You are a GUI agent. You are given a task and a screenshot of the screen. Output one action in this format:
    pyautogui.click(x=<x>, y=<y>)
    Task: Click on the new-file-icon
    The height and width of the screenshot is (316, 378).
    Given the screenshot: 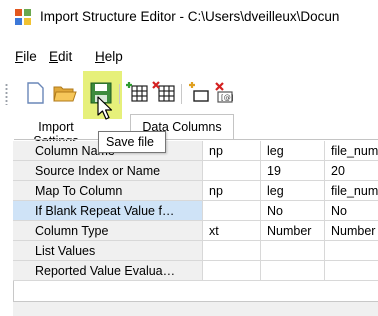 What is the action you would take?
    pyautogui.click(x=35, y=93)
    